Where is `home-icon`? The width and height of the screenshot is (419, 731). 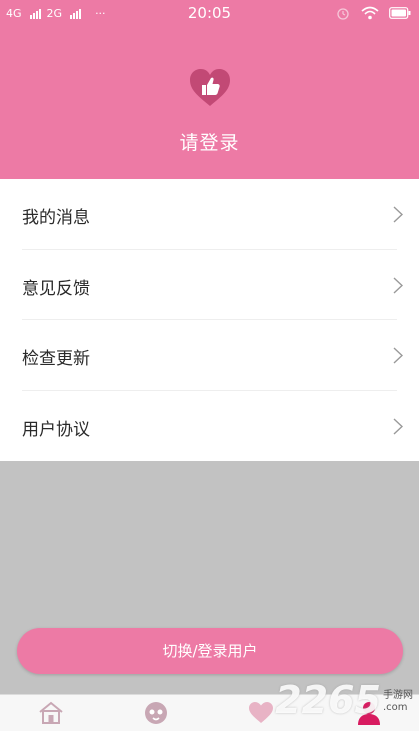 home-icon is located at coordinates (51, 712).